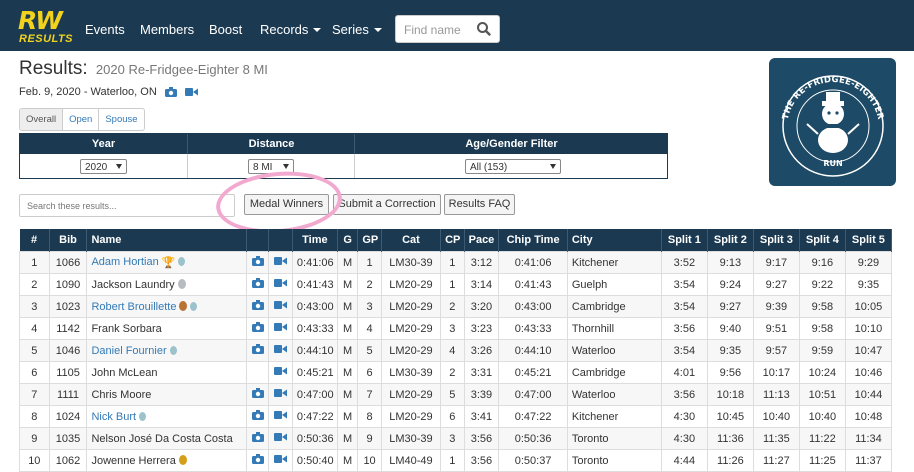 Image resolution: width=914 pixels, height=472 pixels. Describe the element at coordinates (68, 350) in the screenshot. I see `cell-bib: 1046` at that location.